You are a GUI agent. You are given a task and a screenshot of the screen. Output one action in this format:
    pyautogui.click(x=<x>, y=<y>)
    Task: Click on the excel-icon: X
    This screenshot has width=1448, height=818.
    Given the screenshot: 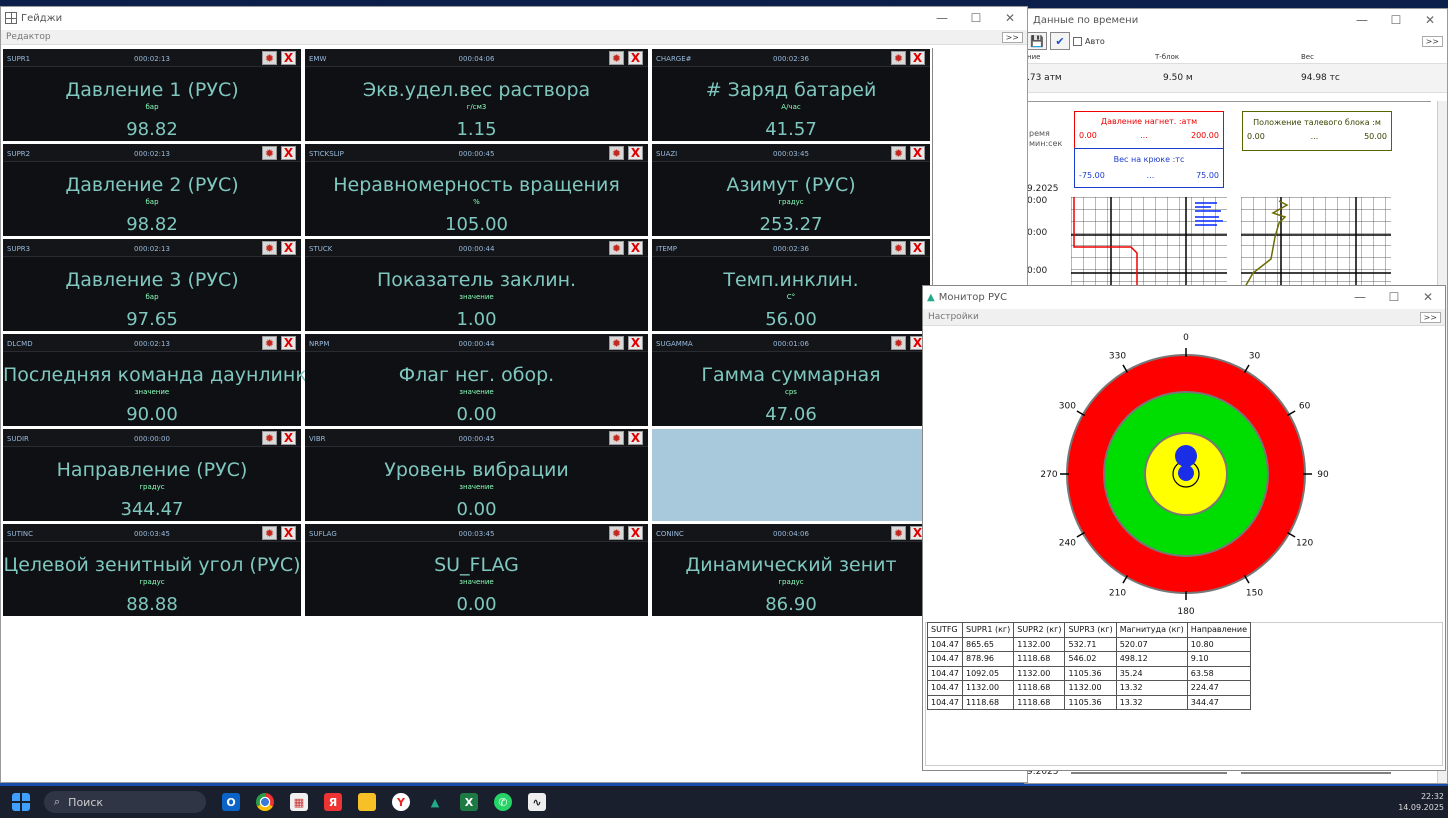 What is the action you would take?
    pyautogui.click(x=469, y=802)
    